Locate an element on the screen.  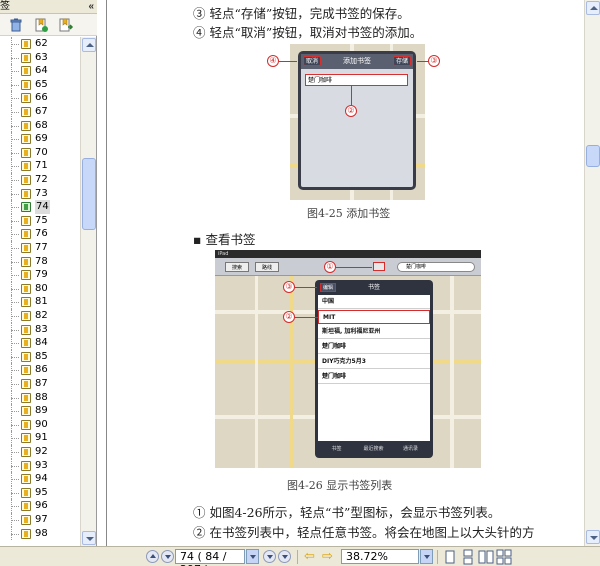
body-text-line: ④ 轻点“取消”按钮，取消对书签的添加。 is located at coordinates (308, 32).